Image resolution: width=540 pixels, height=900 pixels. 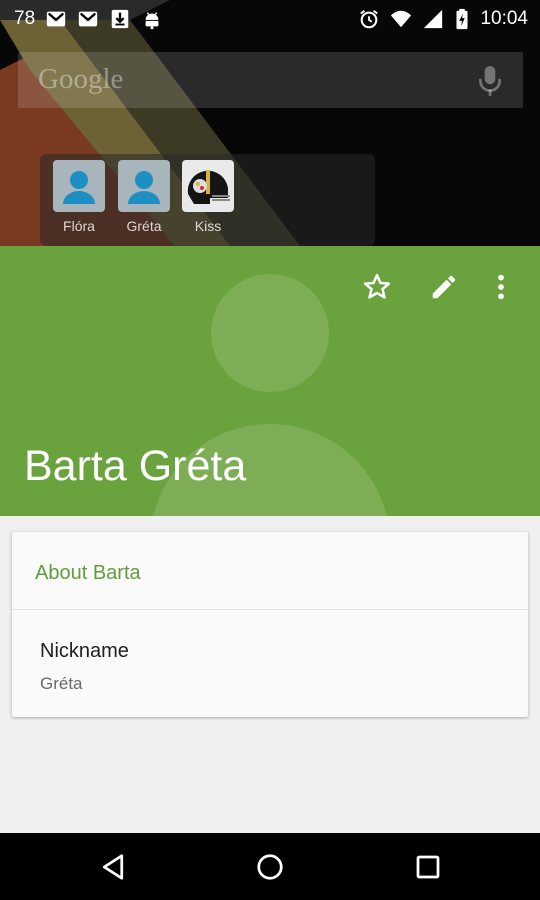 What do you see at coordinates (369, 19) in the screenshot?
I see `alarm-icon` at bounding box center [369, 19].